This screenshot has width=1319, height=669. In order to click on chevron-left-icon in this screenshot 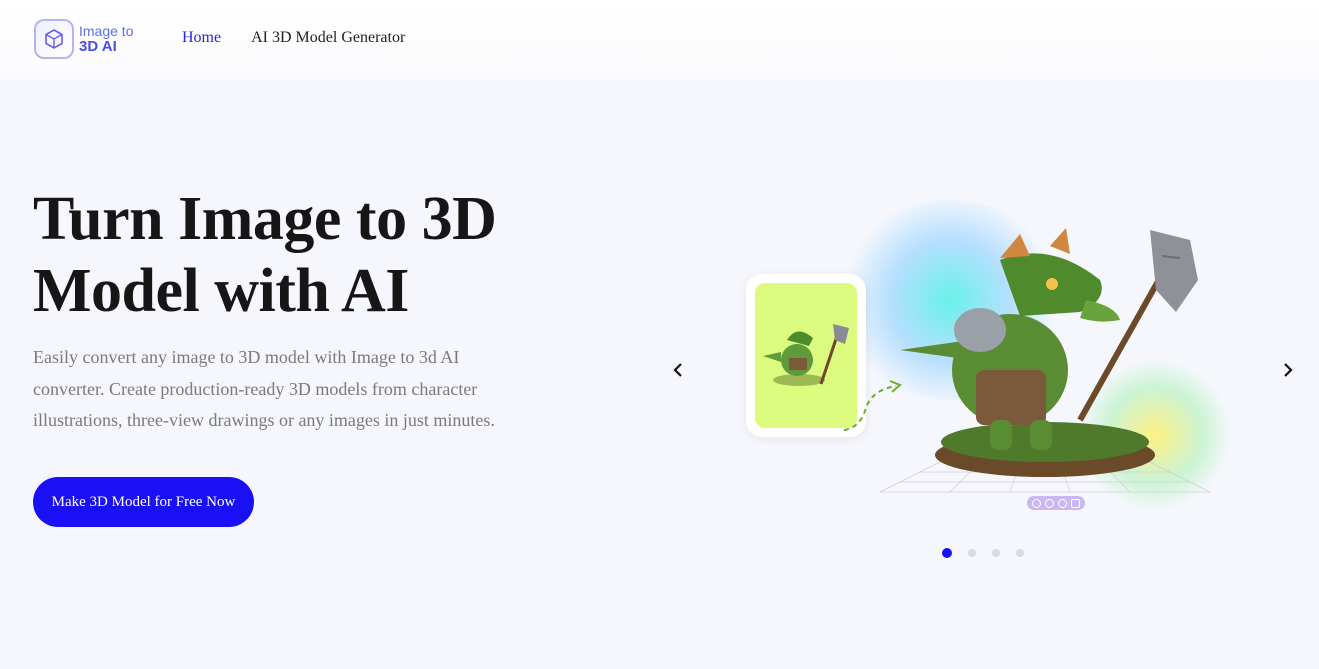, I will do `click(677, 370)`.